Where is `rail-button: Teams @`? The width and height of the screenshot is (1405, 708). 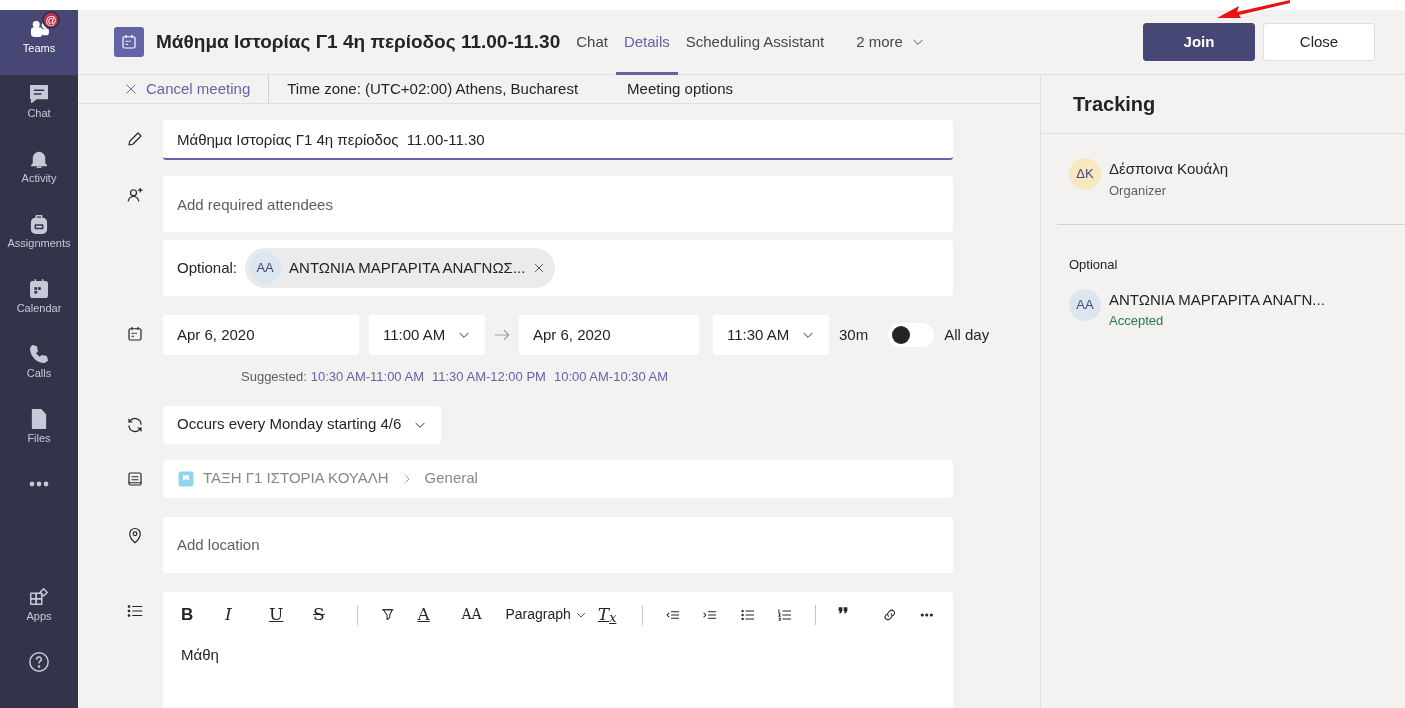 rail-button: Teams @ is located at coordinates (39, 42).